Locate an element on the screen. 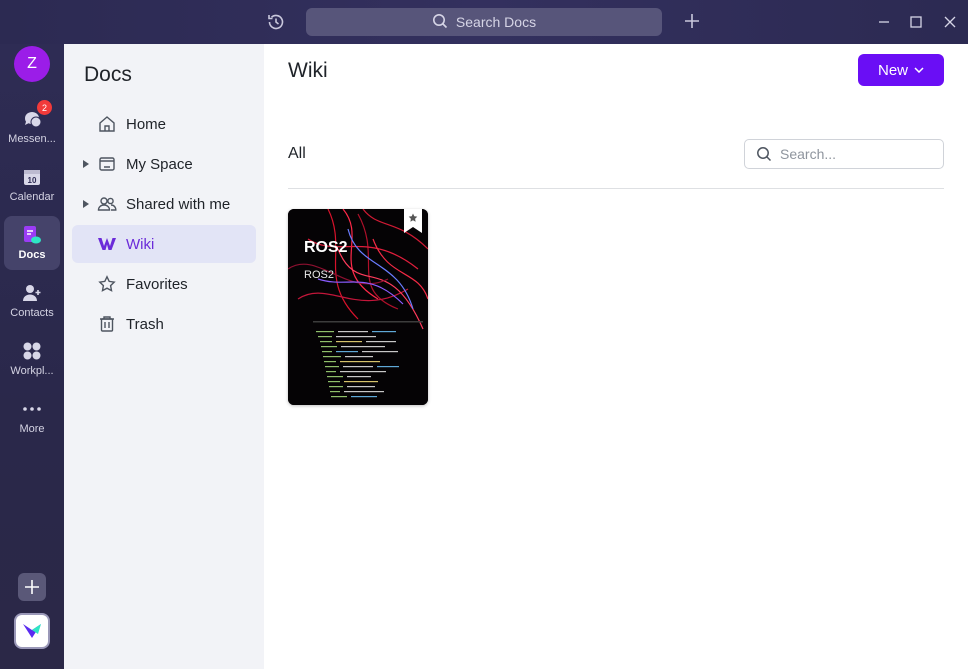  rail-item-label: Docs is located at coordinates (32, 255).